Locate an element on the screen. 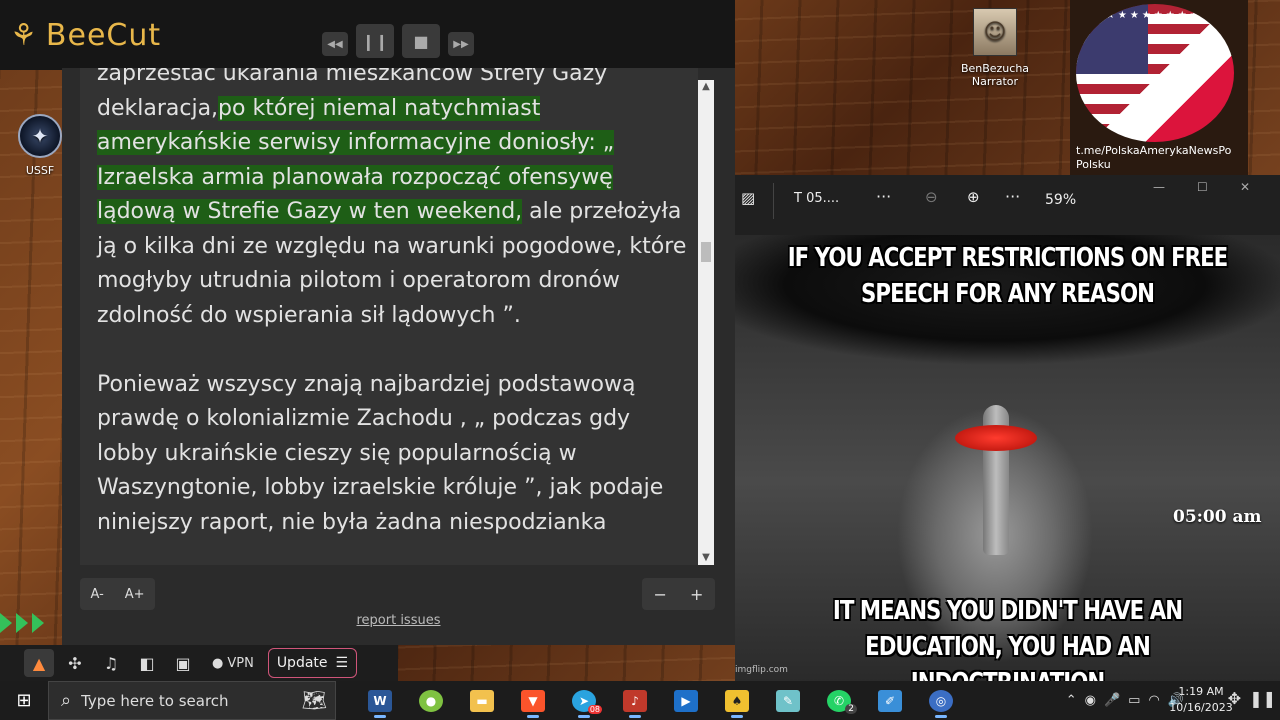  zoom-out-icon: ⊖ is located at coordinates (931, 197).